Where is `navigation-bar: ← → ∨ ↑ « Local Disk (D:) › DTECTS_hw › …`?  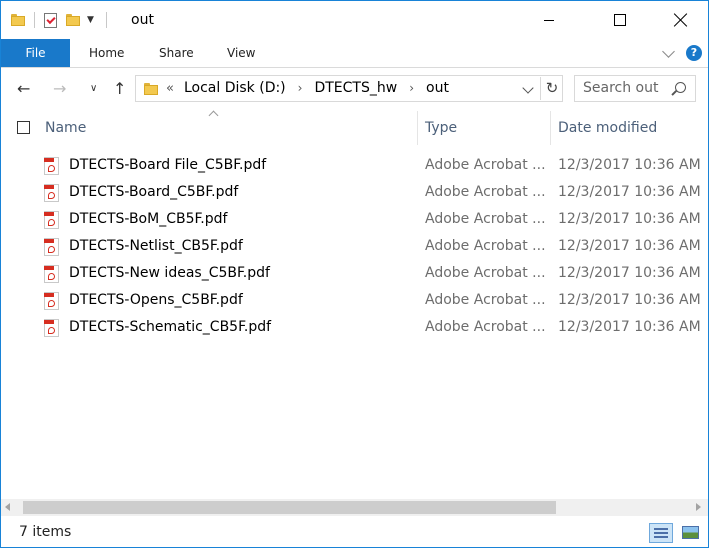
navigation-bar: ← → ∨ ↑ « Local Disk (D:) › DTECTS_hw › … is located at coordinates (354, 89).